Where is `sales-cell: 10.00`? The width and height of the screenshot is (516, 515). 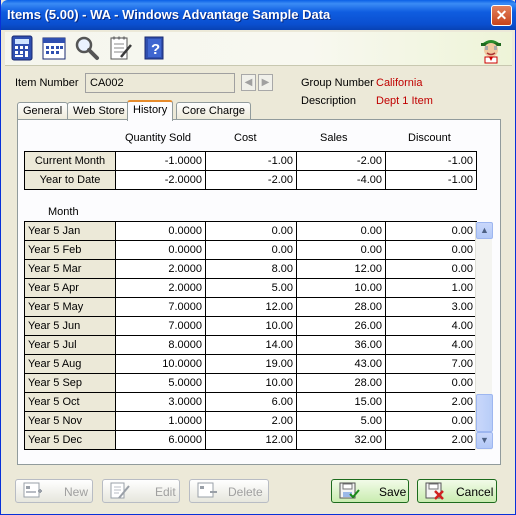 sales-cell: 10.00 is located at coordinates (341, 288).